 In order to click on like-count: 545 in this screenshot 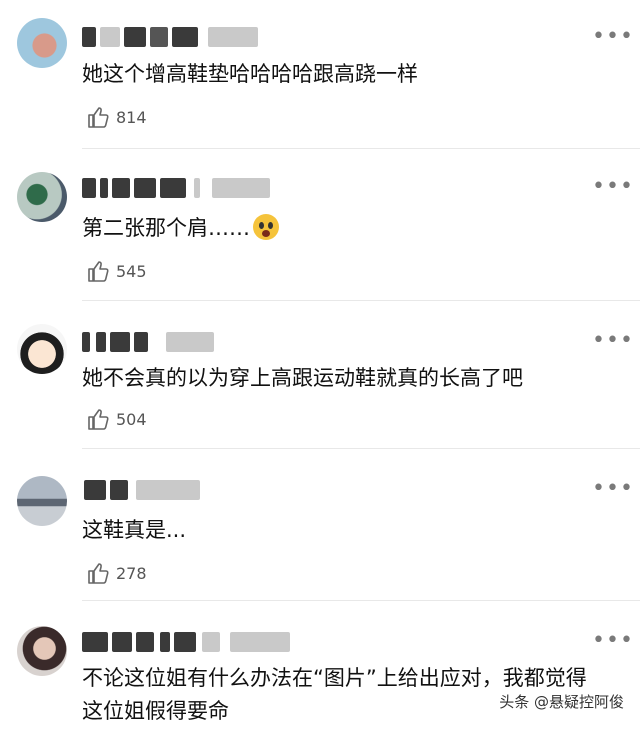, I will do `click(131, 271)`.